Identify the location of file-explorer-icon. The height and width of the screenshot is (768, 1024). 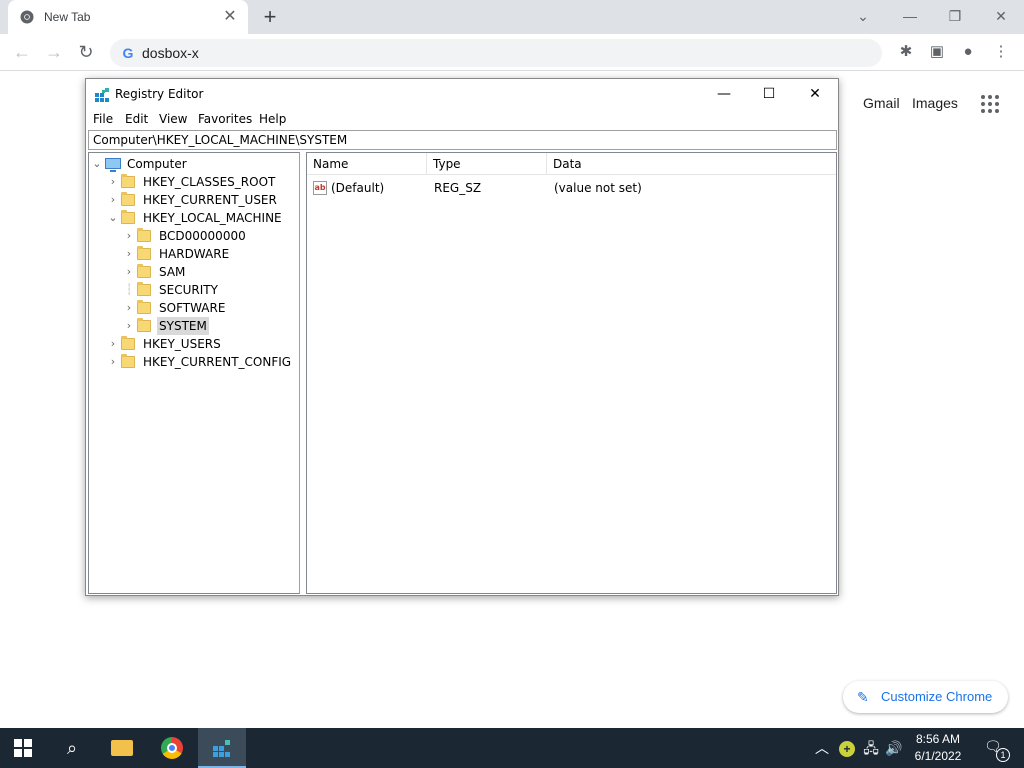
(122, 748).